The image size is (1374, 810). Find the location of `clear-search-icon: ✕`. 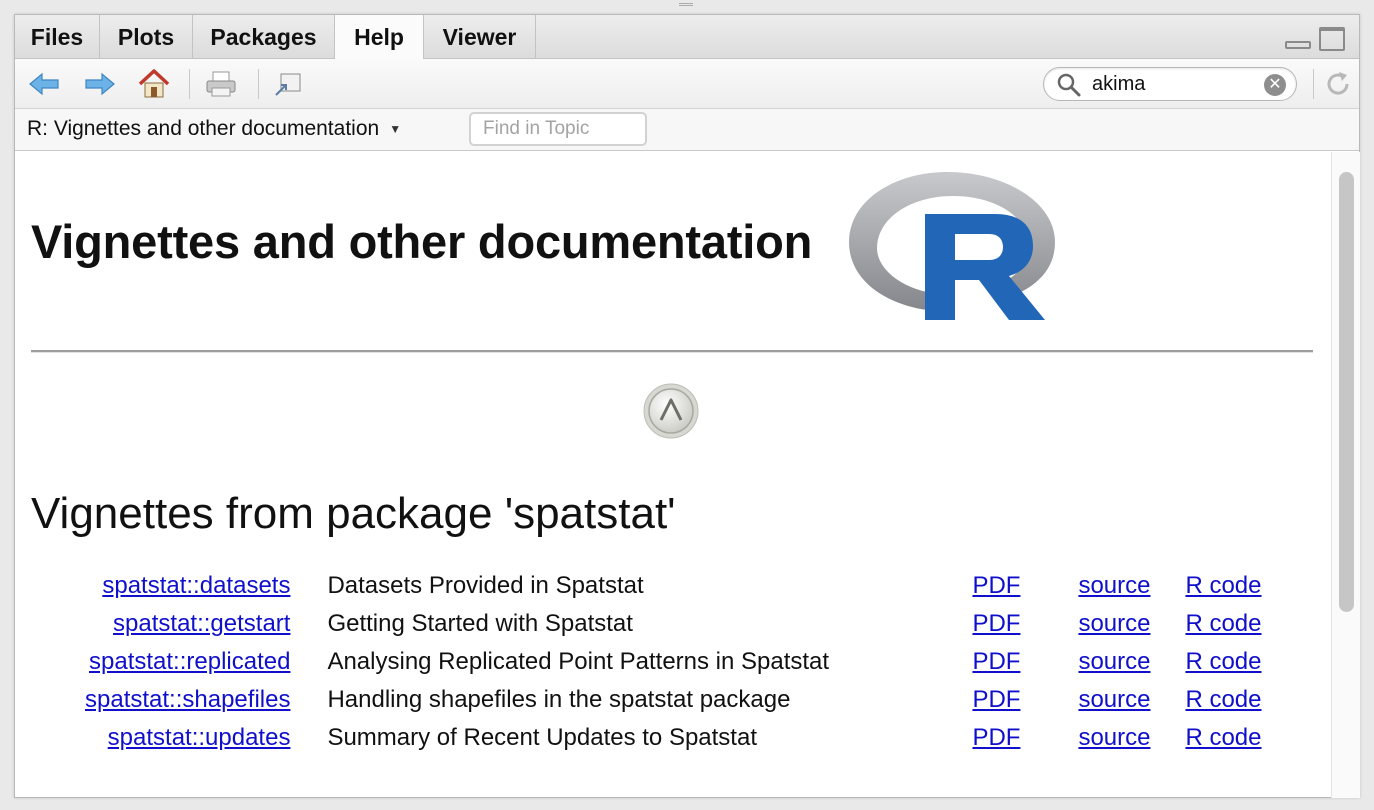

clear-search-icon: ✕ is located at coordinates (1275, 85).